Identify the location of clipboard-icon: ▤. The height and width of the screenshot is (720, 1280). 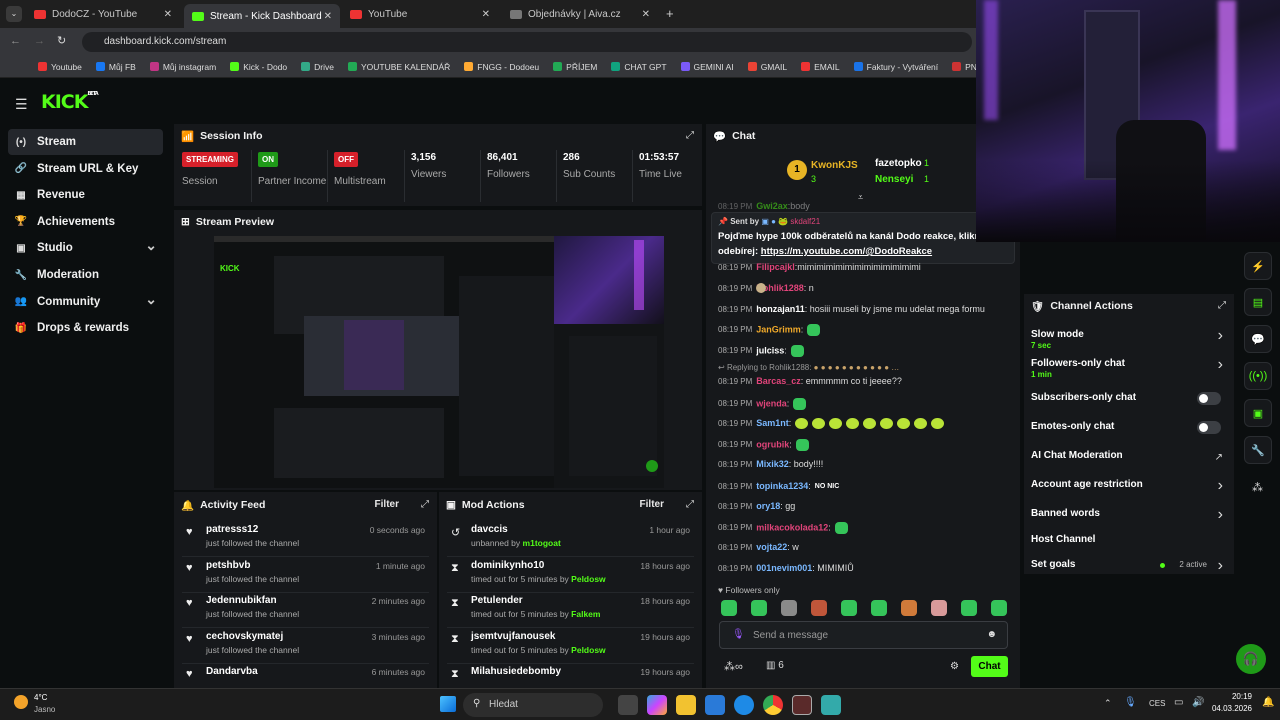
(1258, 302).